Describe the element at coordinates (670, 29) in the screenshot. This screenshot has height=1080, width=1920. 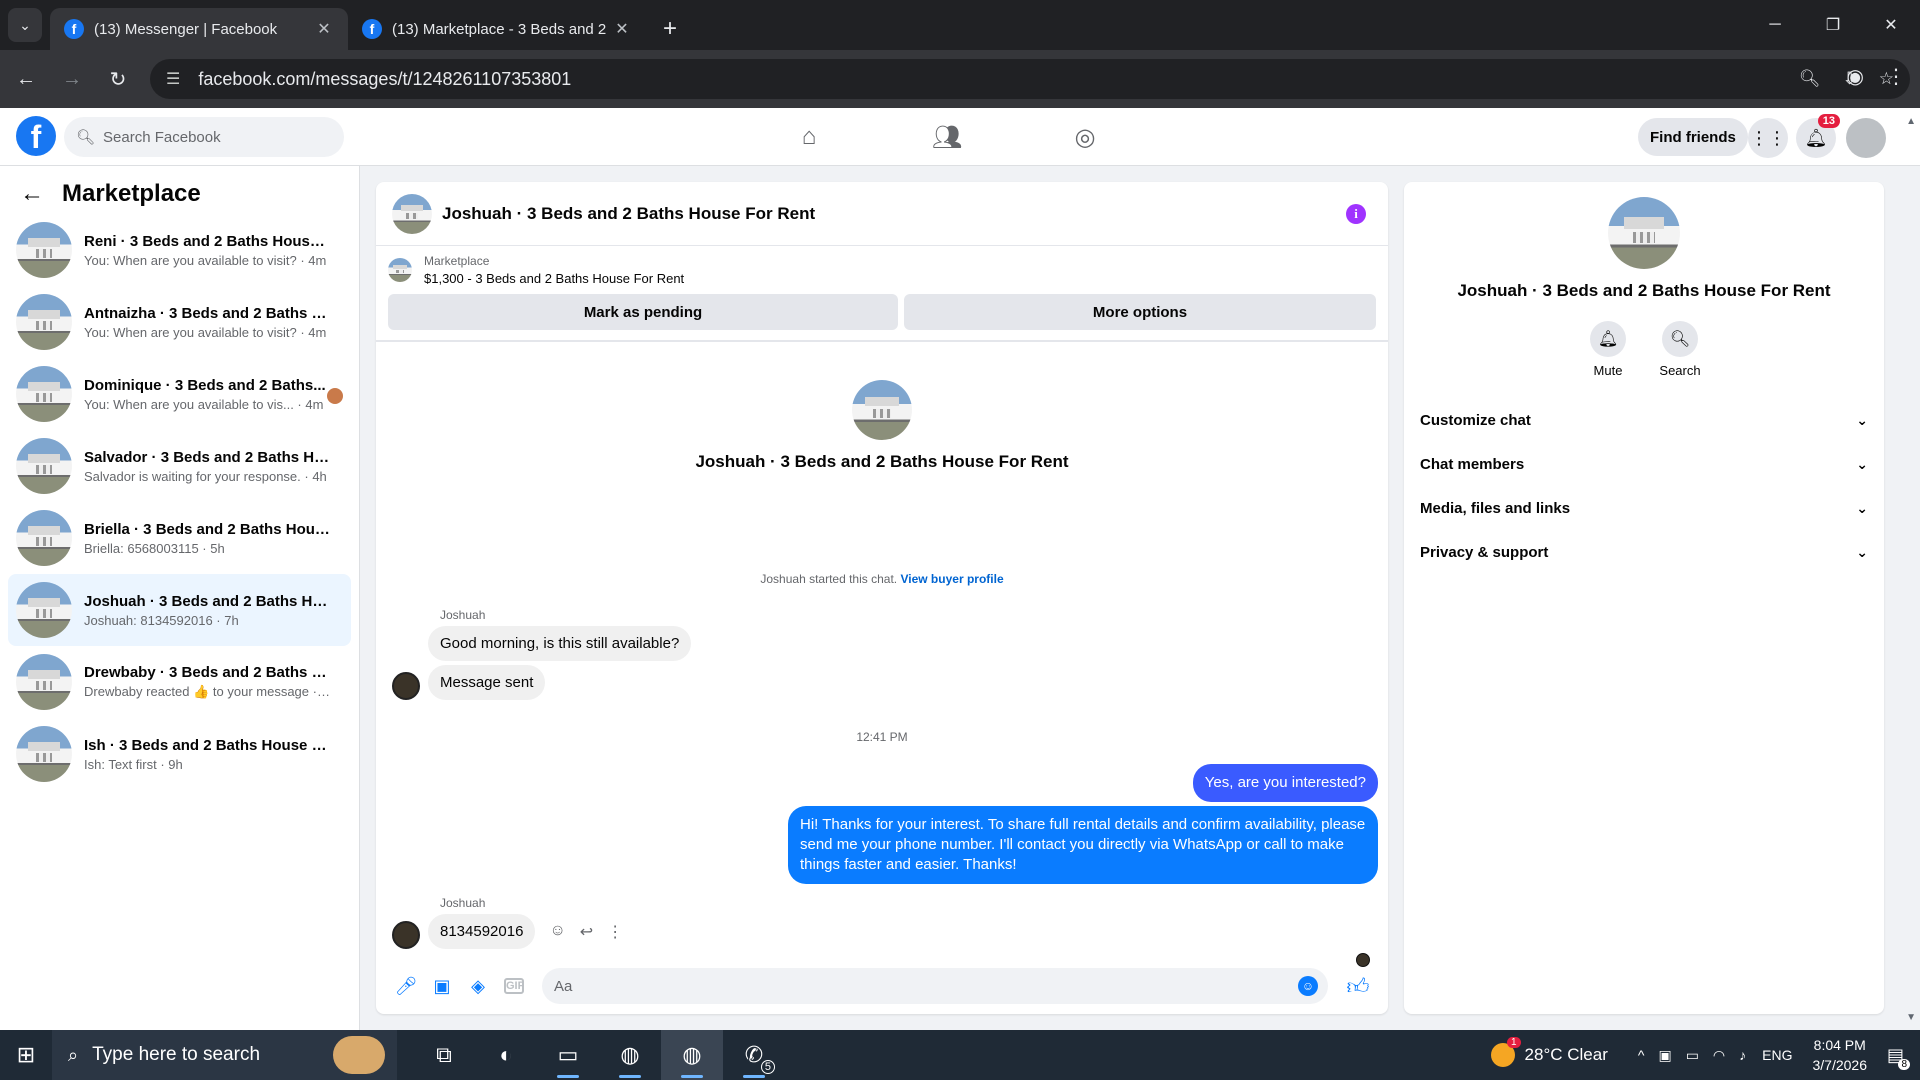
I see `new-tab-plus-icon: +` at that location.